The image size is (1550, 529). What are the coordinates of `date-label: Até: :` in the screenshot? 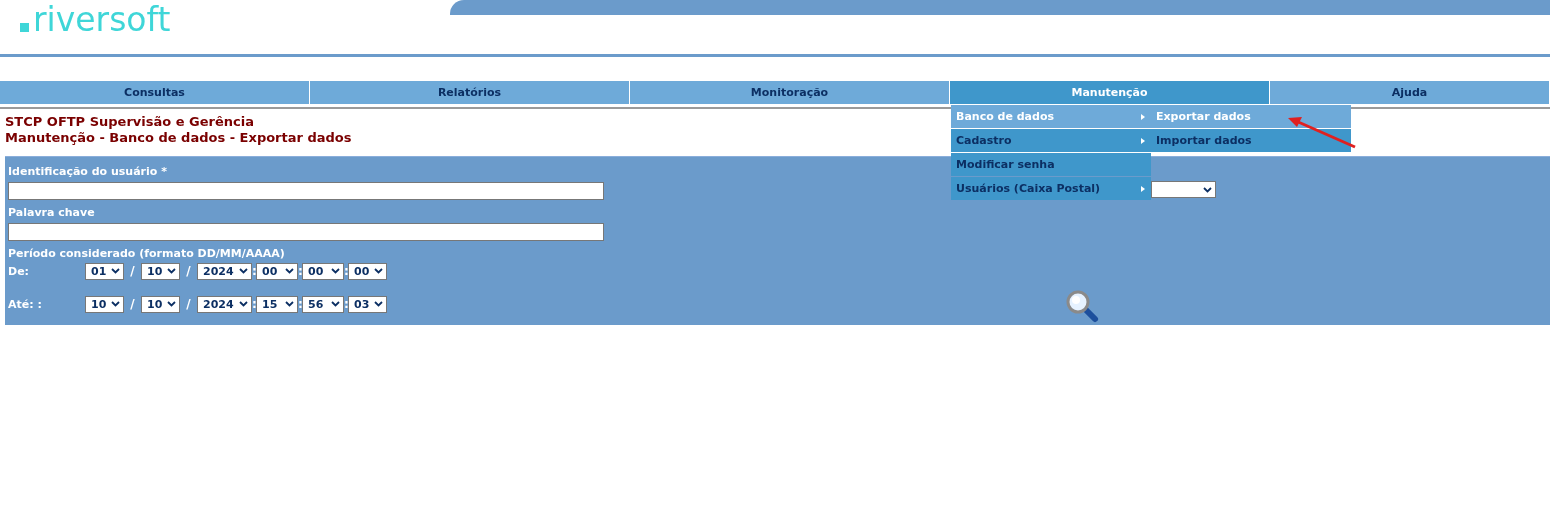 It's located at (25, 304).